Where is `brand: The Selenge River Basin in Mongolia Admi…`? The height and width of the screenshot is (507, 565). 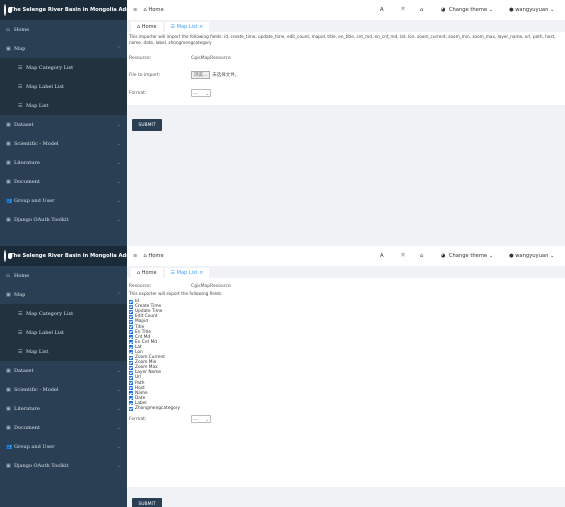
brand: The Selenge River Basin in Mongolia Admi… is located at coordinates (68, 10).